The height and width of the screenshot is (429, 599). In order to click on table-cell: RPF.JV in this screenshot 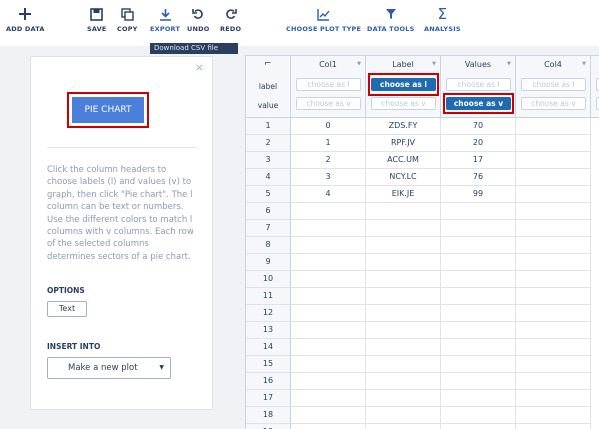, I will do `click(403, 143)`.